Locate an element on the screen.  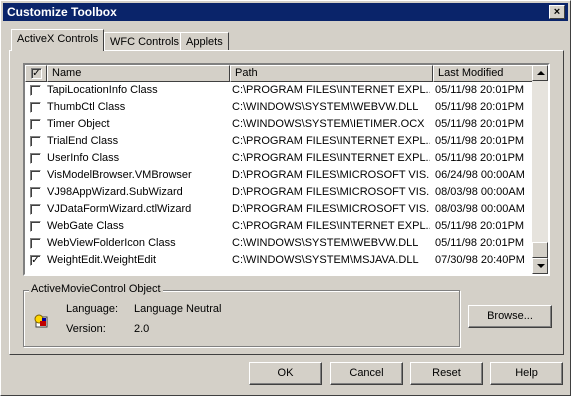
header-last-modified: Last Modified is located at coordinates (483, 73).